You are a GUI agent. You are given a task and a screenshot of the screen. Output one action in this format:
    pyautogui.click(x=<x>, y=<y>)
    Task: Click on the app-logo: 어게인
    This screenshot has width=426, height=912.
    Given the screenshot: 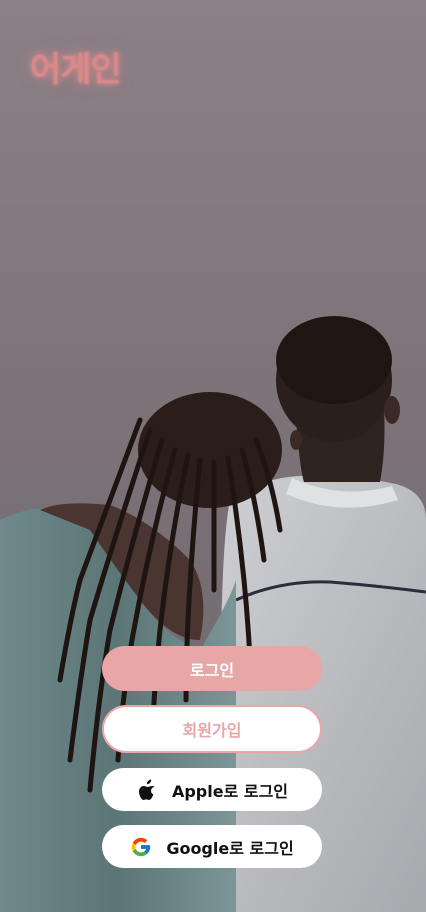 What is the action you would take?
    pyautogui.click(x=76, y=70)
    